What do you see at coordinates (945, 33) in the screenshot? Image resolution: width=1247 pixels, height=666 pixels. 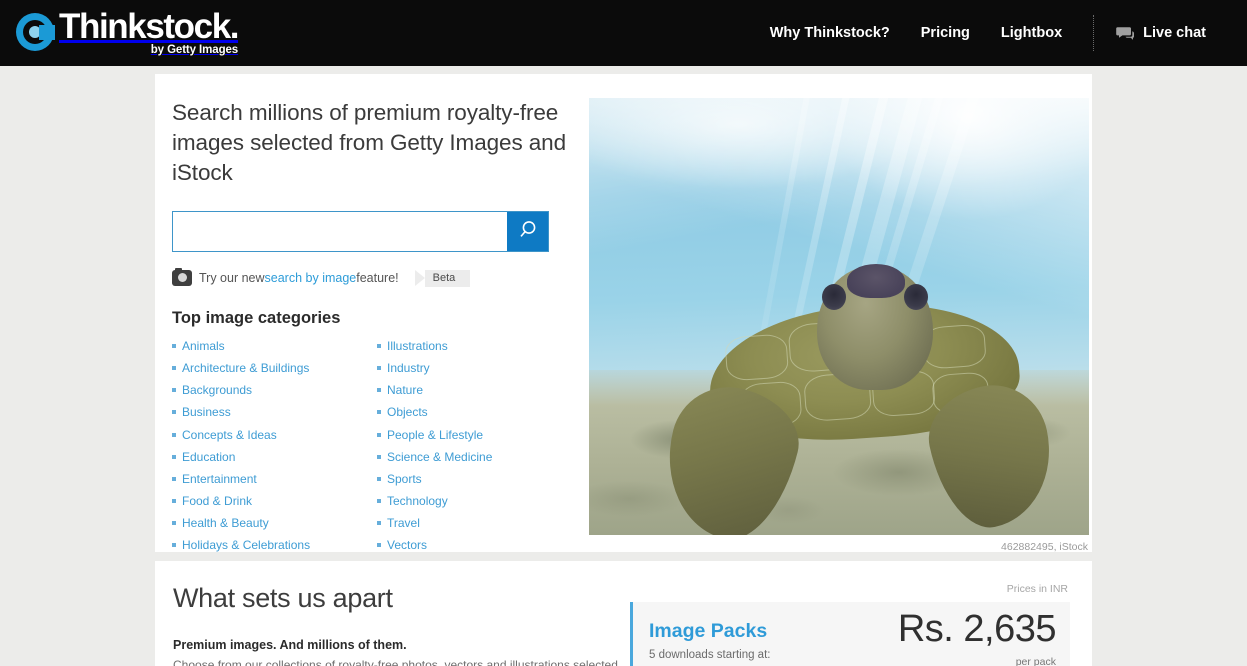 I see `nav-pricing: Pricing` at bounding box center [945, 33].